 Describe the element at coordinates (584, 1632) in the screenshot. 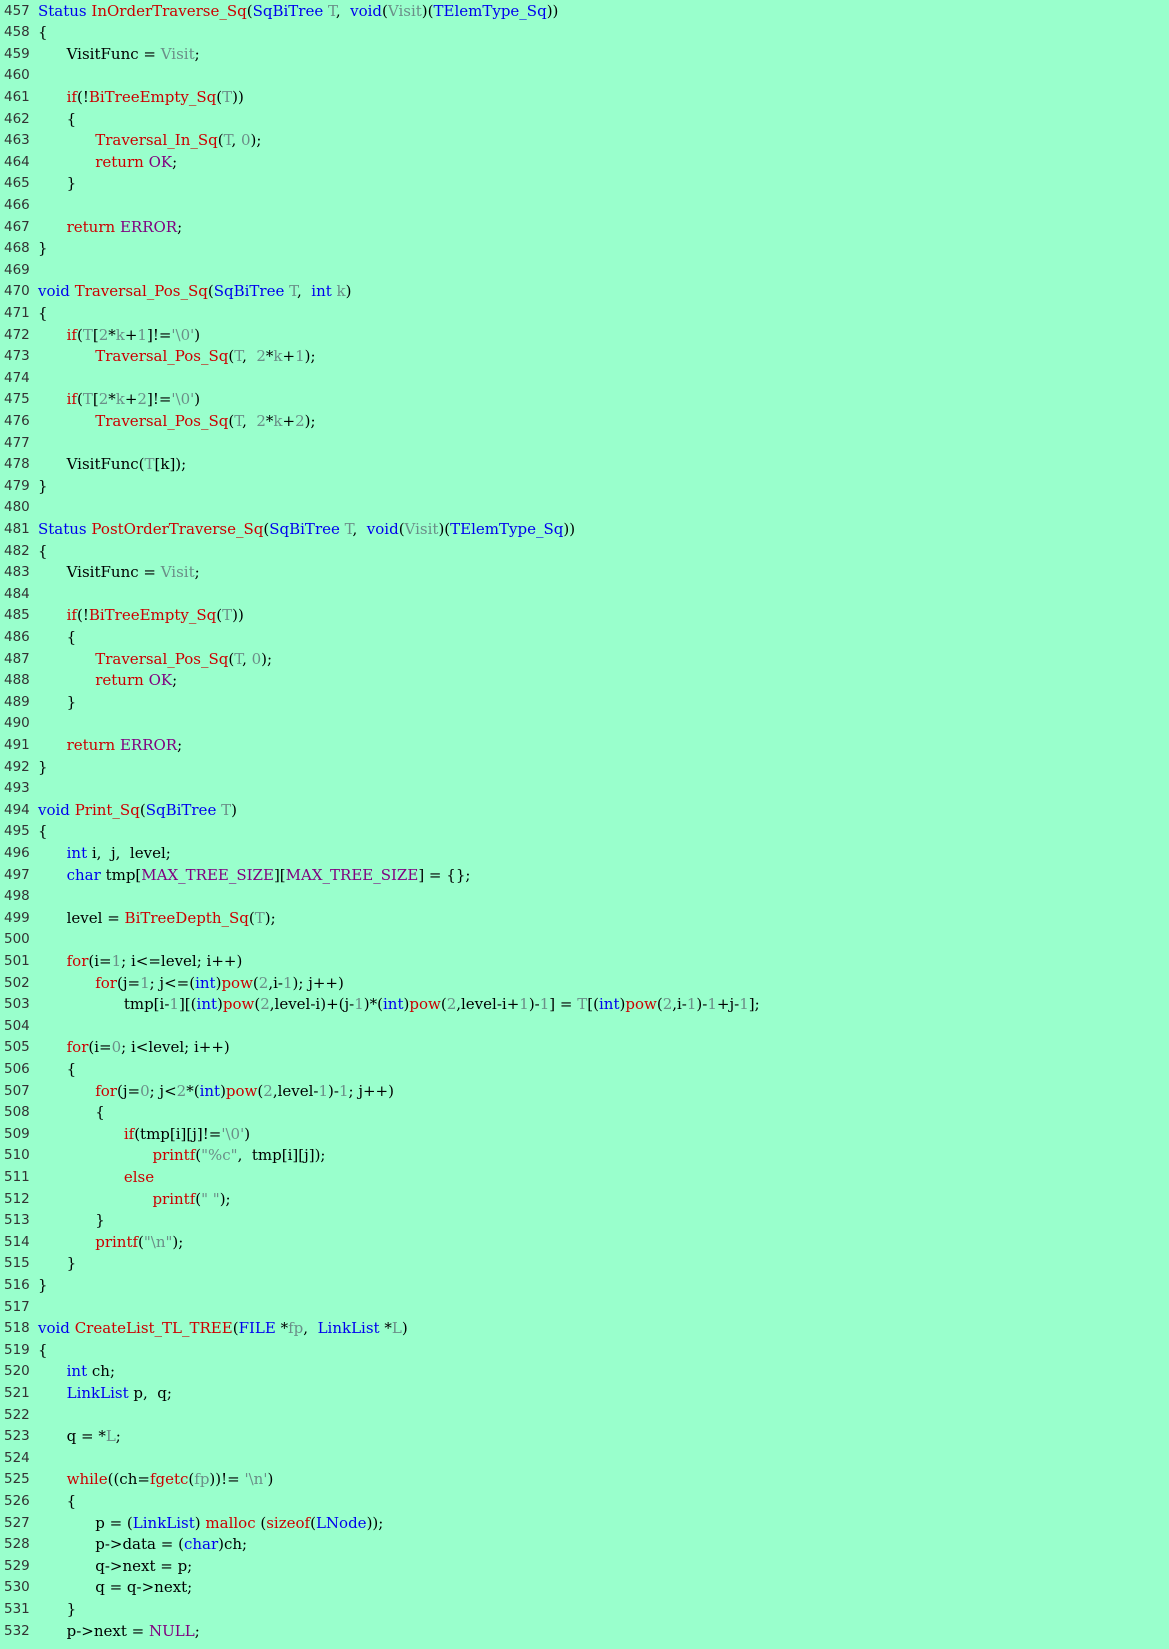

I see `code-line: 532 p->next = NULL;` at that location.